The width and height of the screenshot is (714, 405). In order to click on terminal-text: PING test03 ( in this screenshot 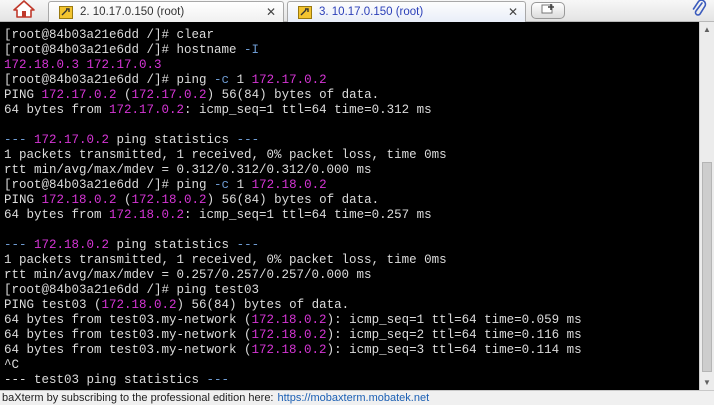, I will do `click(53, 305)`.